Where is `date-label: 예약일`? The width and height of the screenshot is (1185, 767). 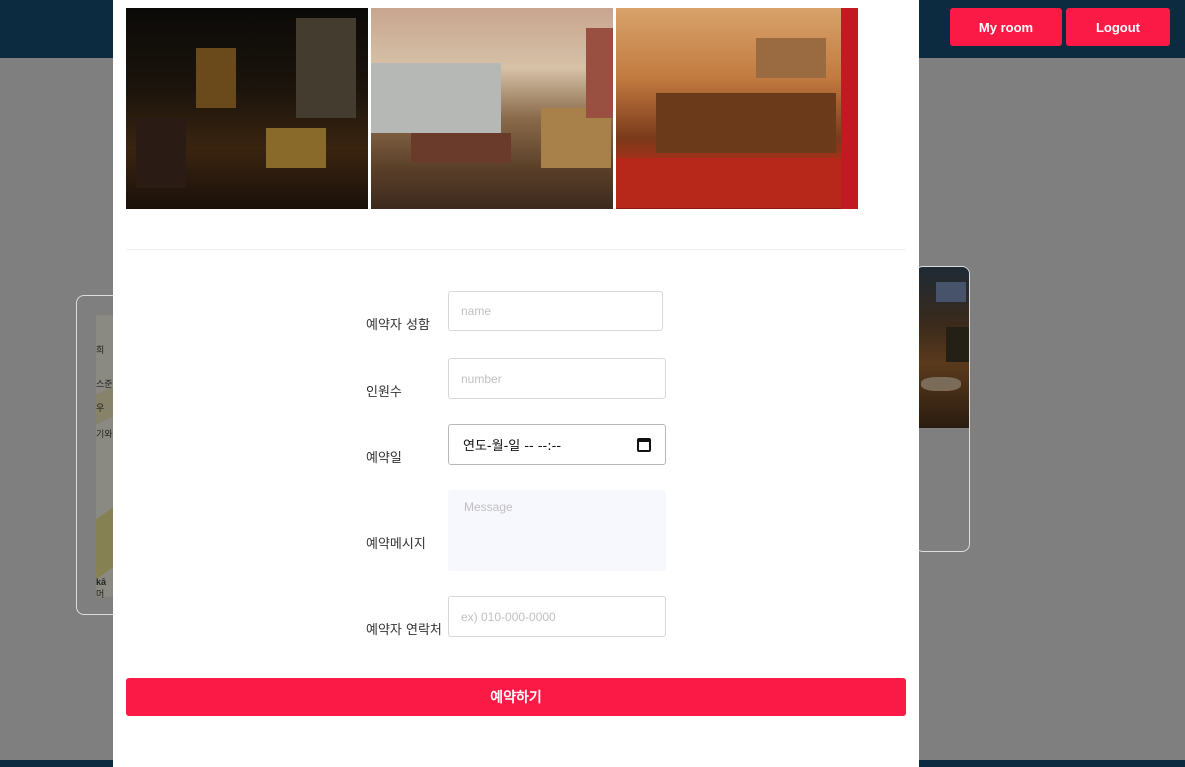
date-label: 예약일 is located at coordinates (384, 458).